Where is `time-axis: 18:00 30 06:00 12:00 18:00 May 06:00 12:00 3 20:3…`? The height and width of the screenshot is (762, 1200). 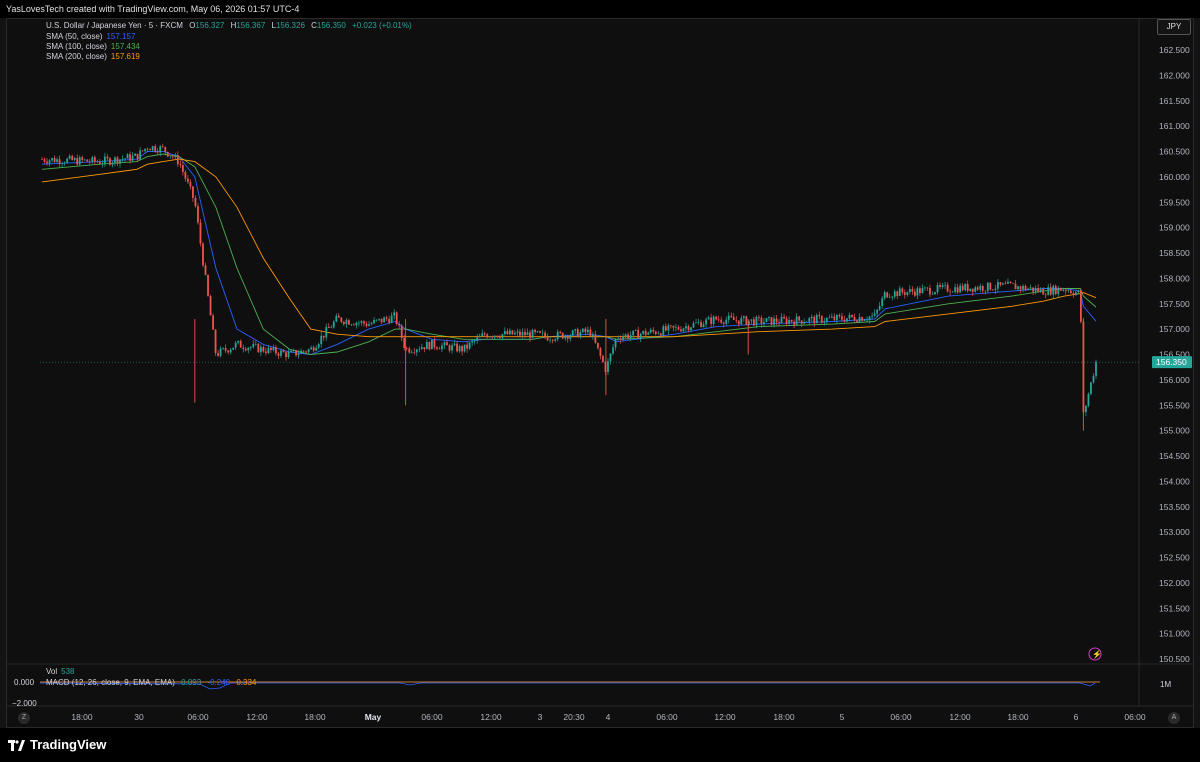
time-axis: 18:00 30 06:00 12:00 18:00 May 06:00 12:00 3 20:3… is located at coordinates (608, 717).